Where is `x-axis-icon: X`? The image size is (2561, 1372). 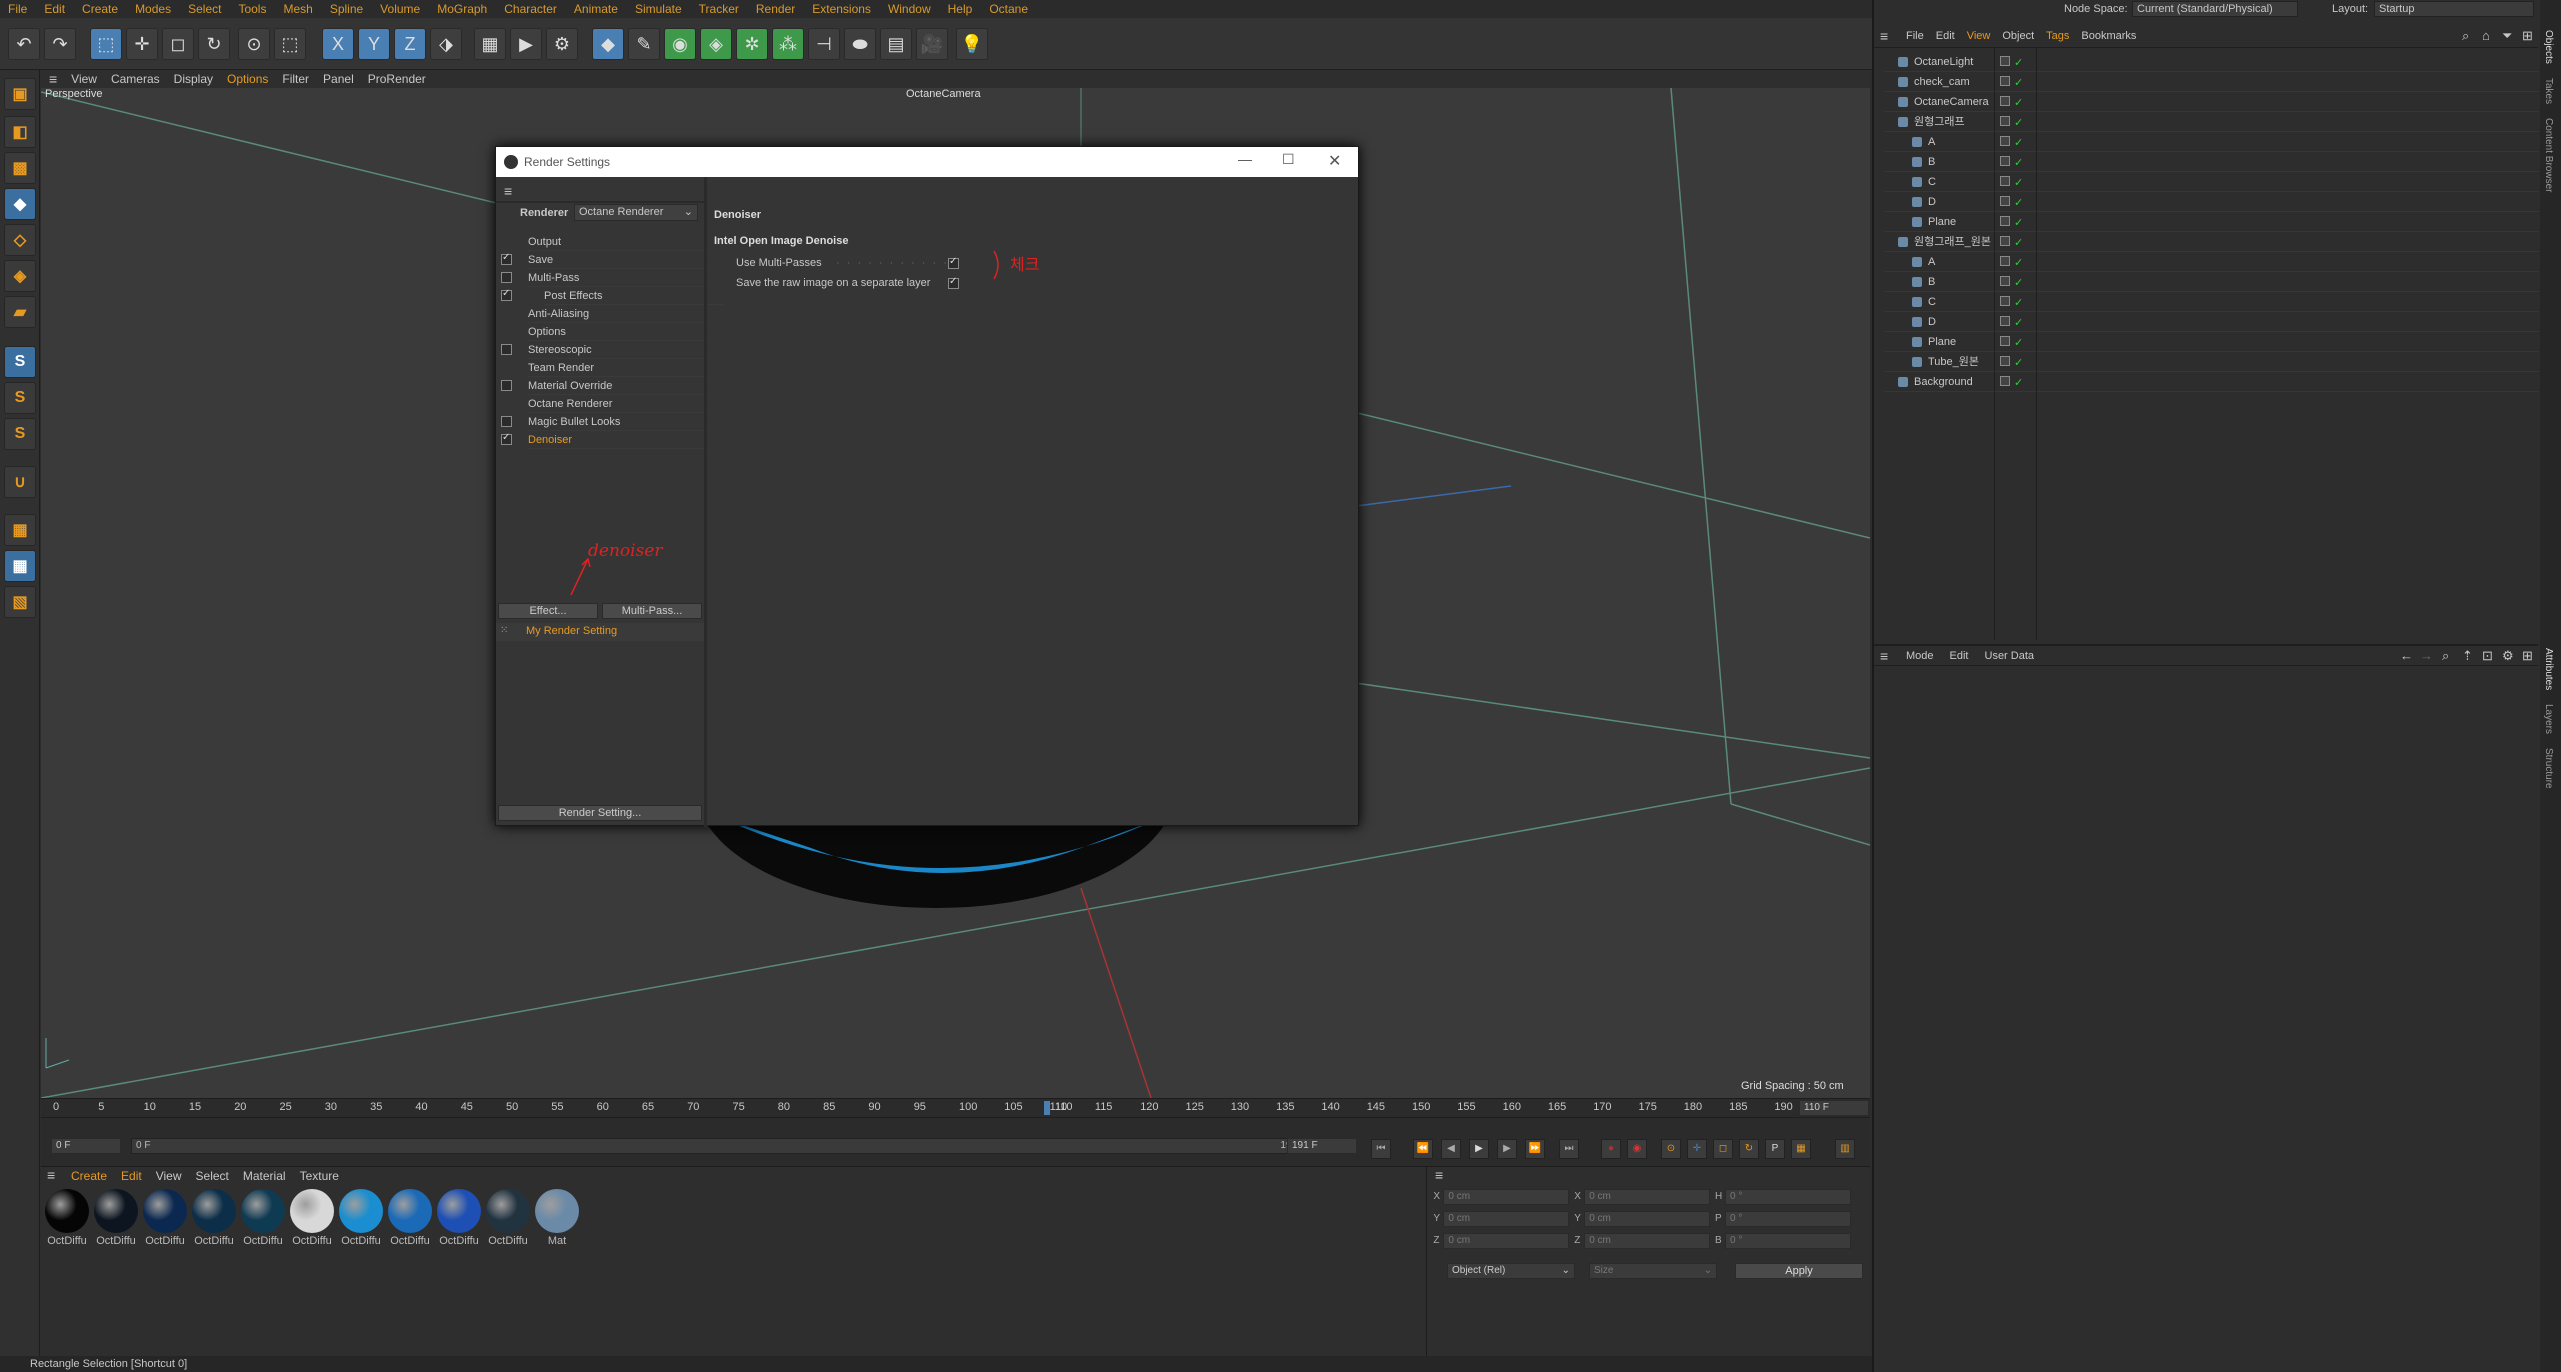
x-axis-icon: X is located at coordinates (338, 44).